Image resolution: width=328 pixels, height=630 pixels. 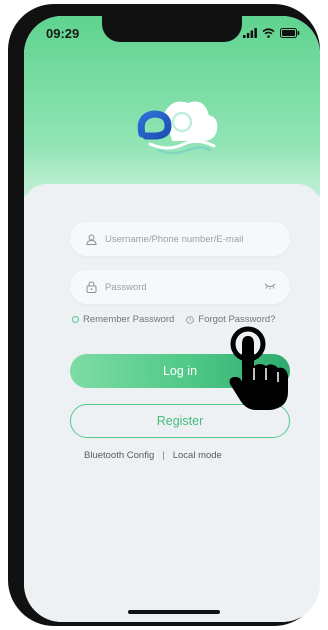 I want to click on password-input, so click(x=180, y=287).